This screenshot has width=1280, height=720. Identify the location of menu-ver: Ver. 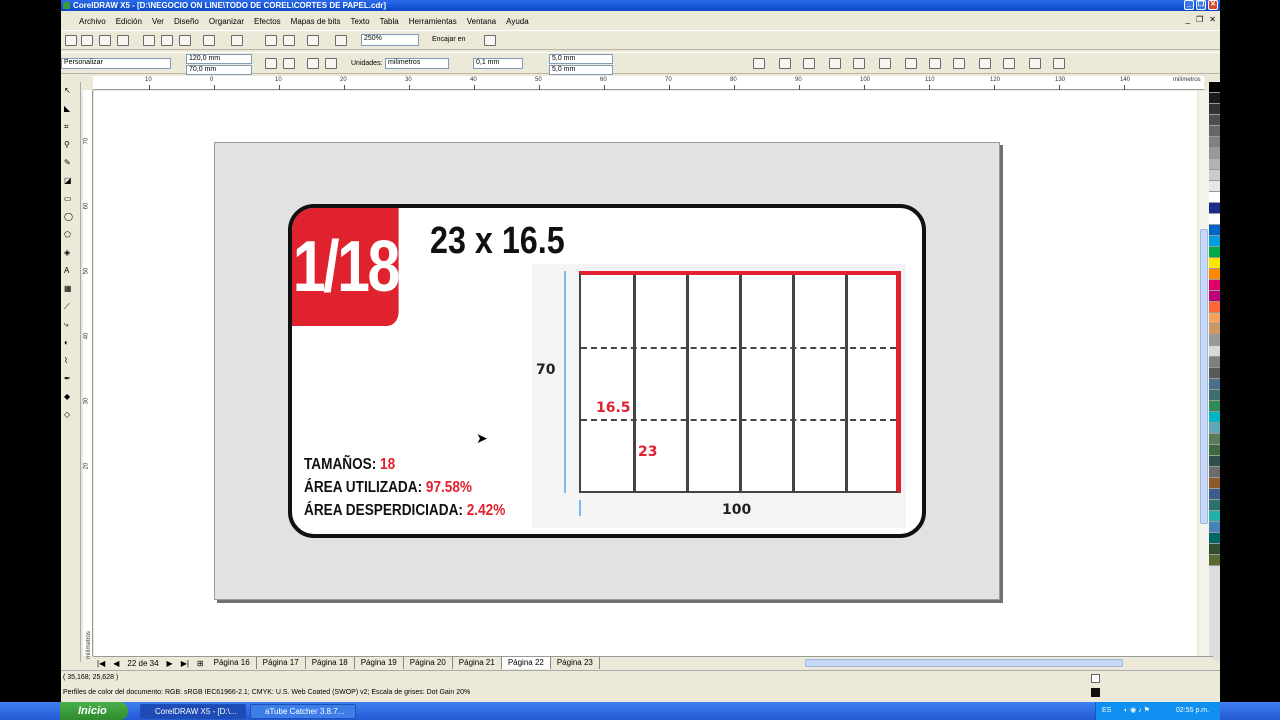
(158, 21).